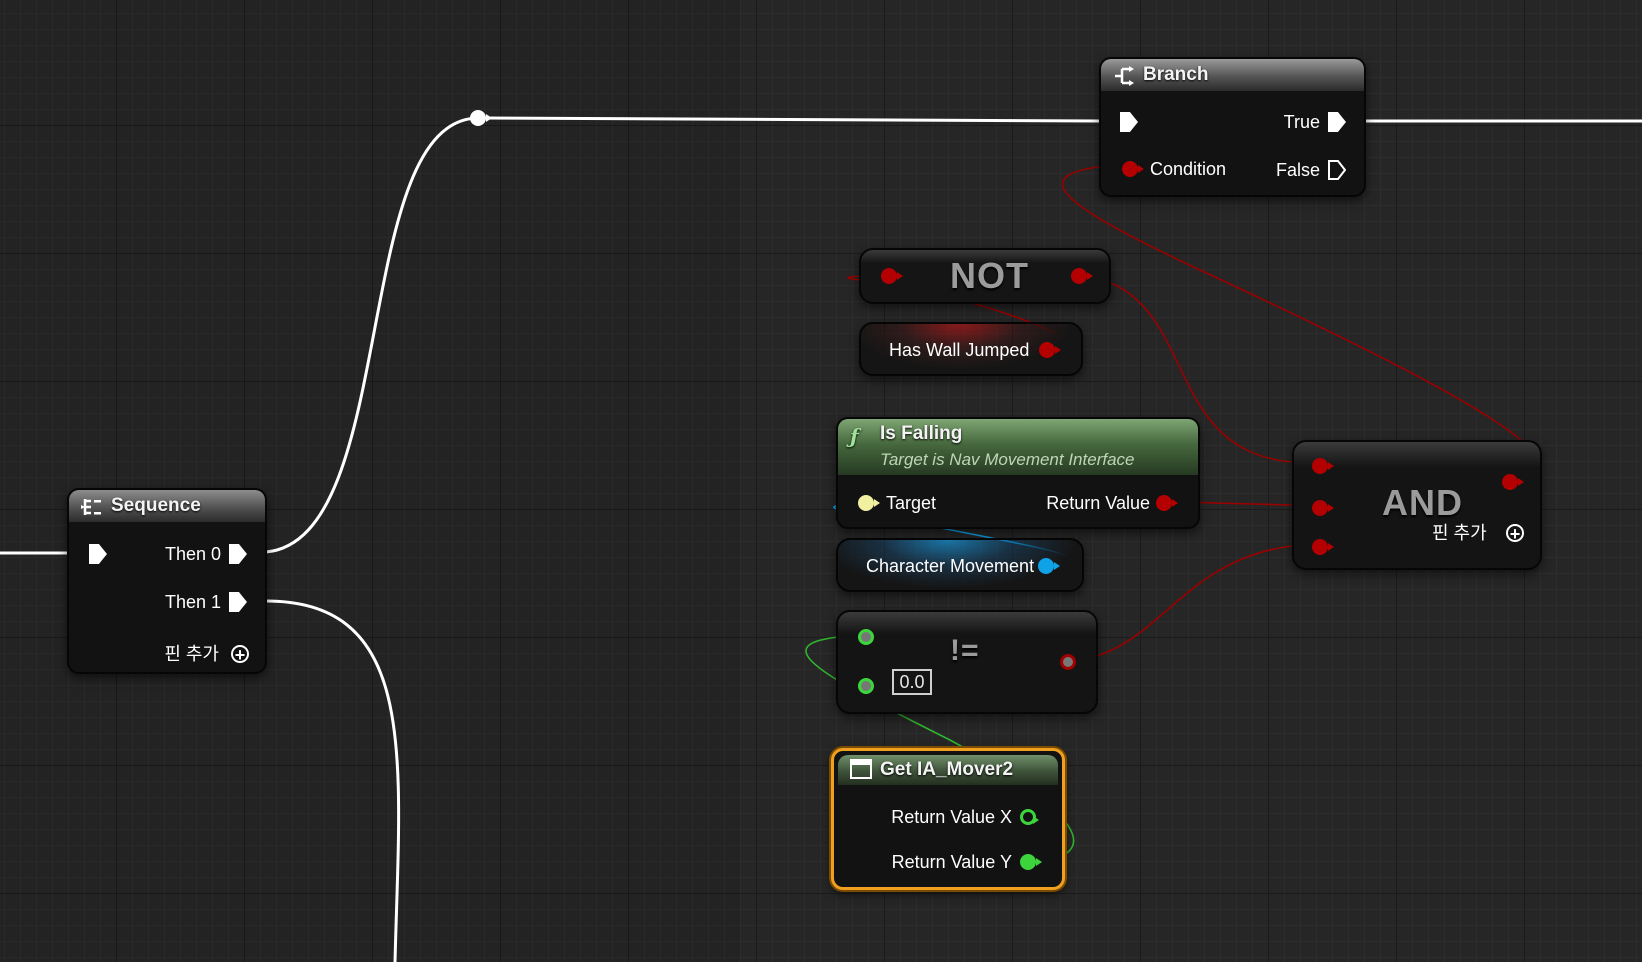 The width and height of the screenshot is (1642, 962). Describe the element at coordinates (951, 862) in the screenshot. I see `get-ia-mover2-return-y-label: Return Value Y` at that location.